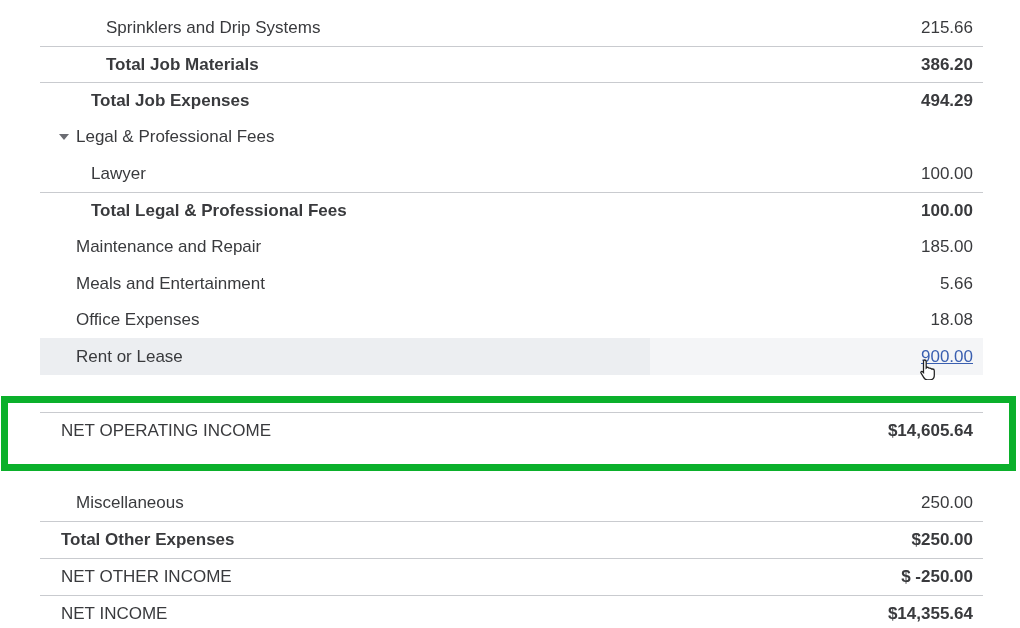 The height and width of the screenshot is (628, 1020). What do you see at coordinates (148, 540) in the screenshot?
I see `total-label: Total Other Expenses` at bounding box center [148, 540].